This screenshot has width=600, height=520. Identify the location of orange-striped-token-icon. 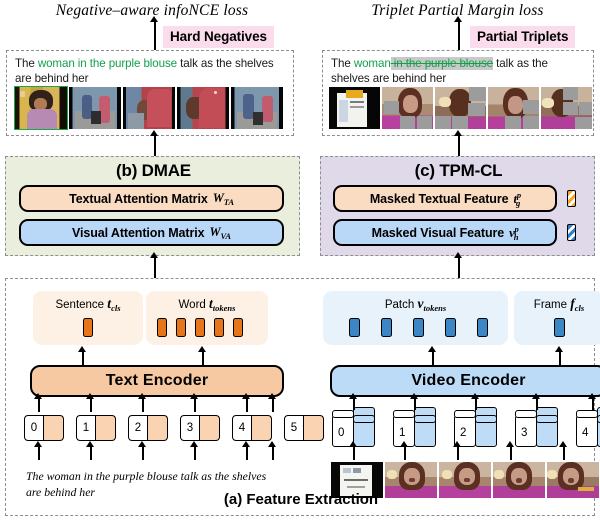
(571, 198).